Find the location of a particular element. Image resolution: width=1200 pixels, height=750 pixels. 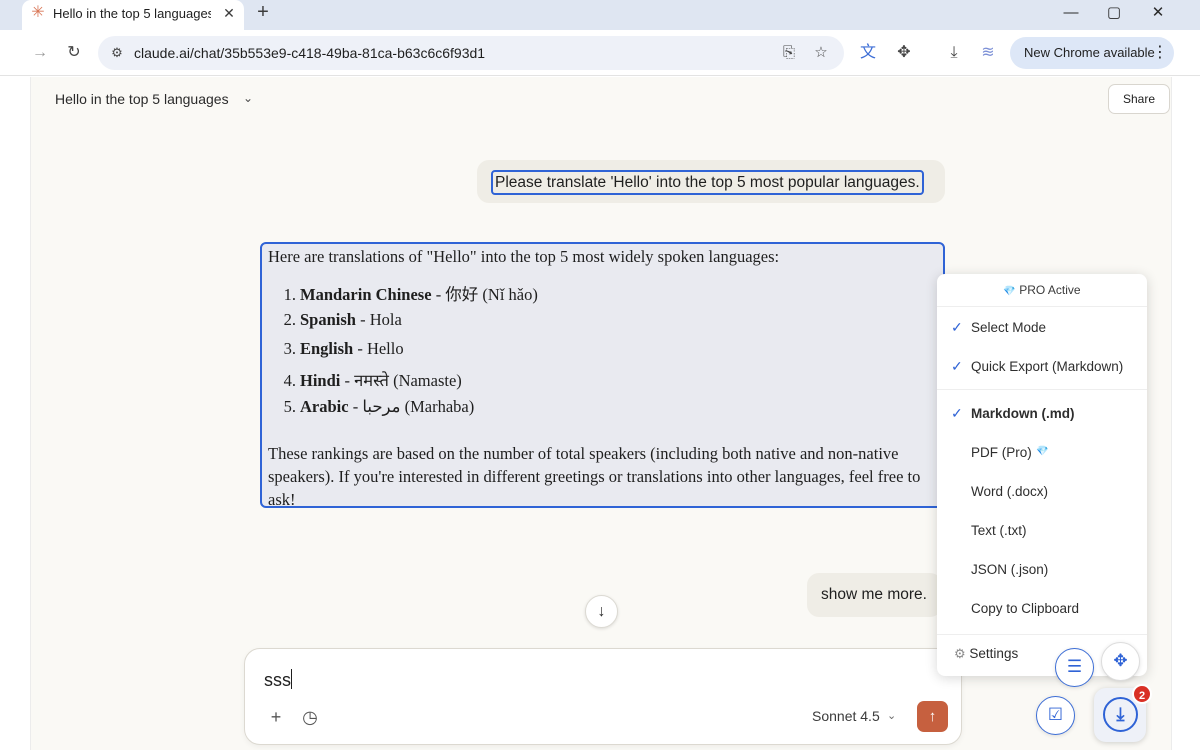

list-item: 3. English - Hello is located at coordinates (343, 348).